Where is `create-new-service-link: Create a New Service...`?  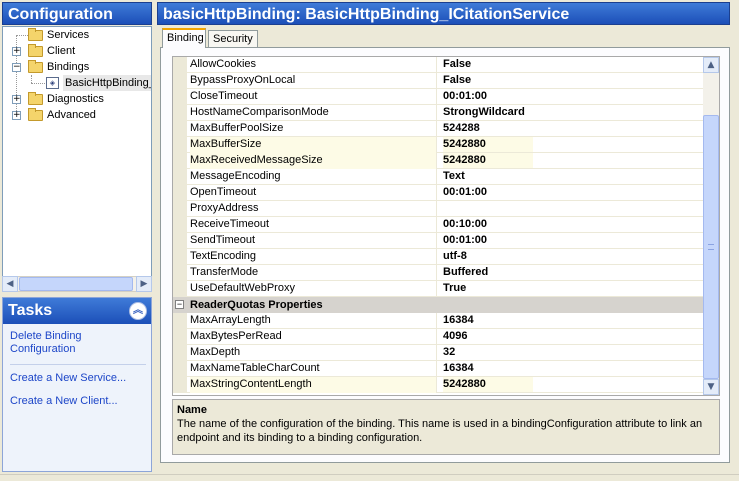
create-new-service-link: Create a New Service... is located at coordinates (77, 378).